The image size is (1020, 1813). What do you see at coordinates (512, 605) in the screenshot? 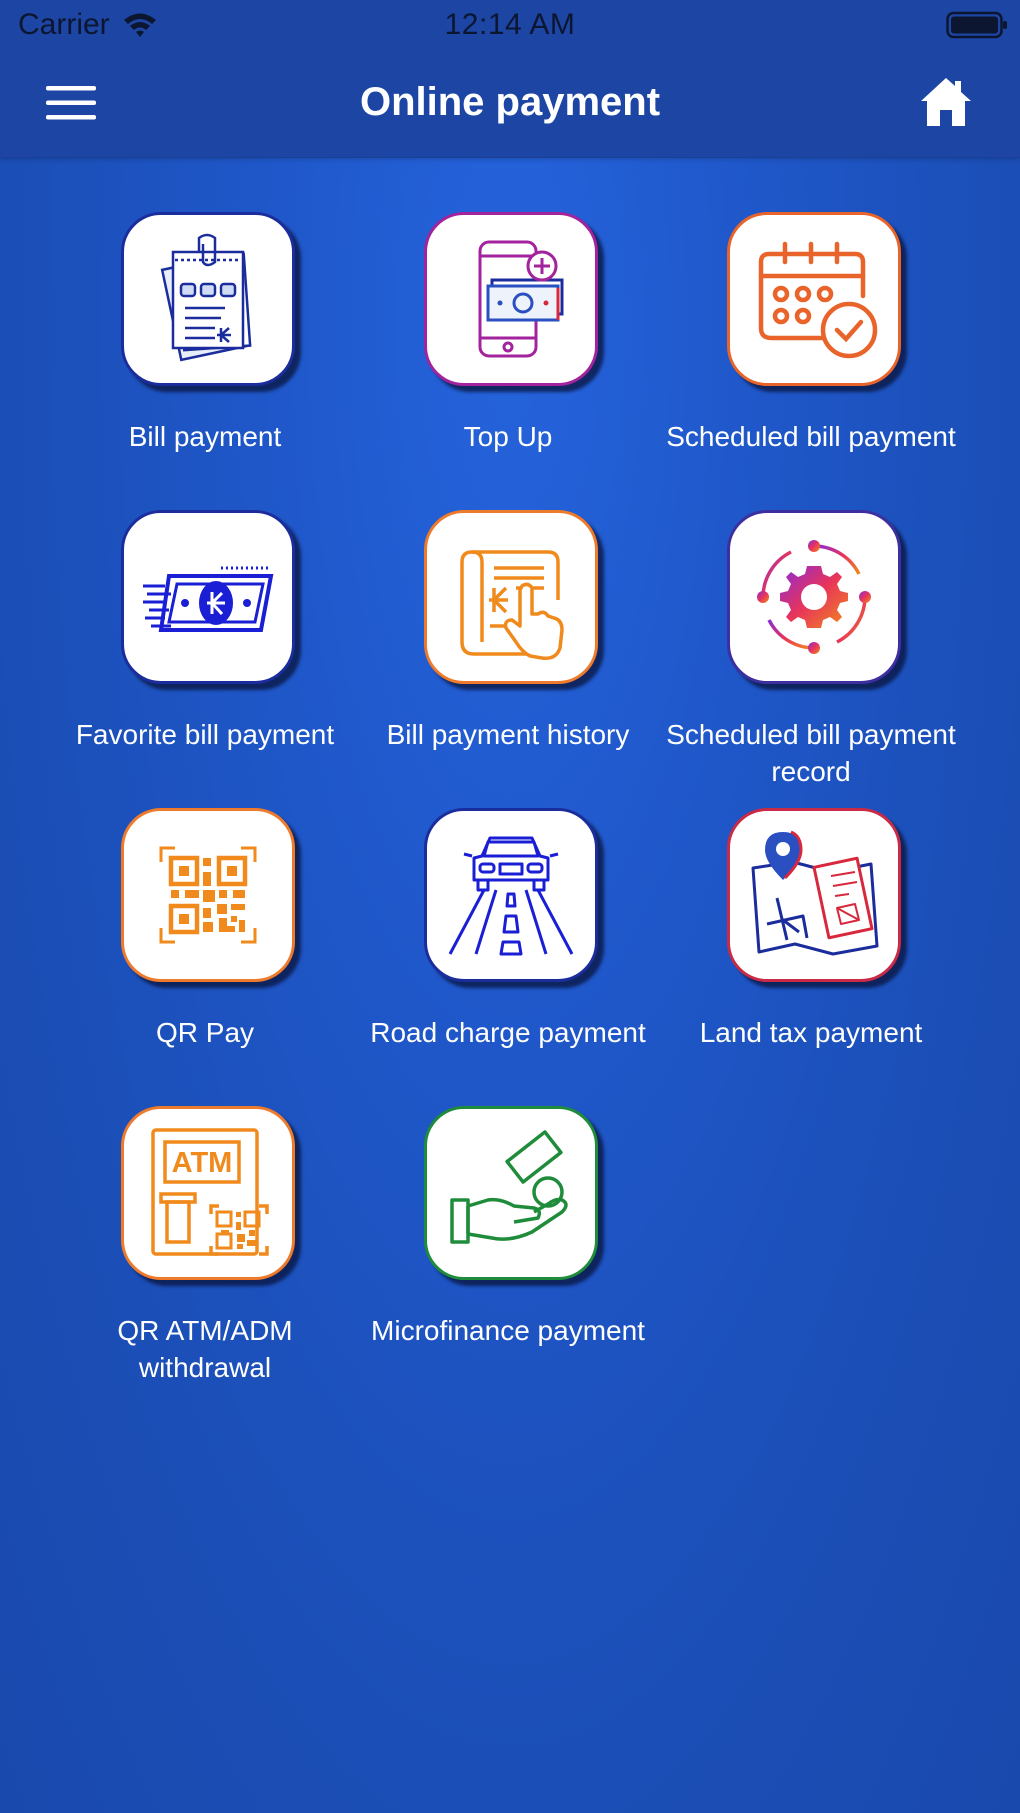
I see `history-scroll-icon` at bounding box center [512, 605].